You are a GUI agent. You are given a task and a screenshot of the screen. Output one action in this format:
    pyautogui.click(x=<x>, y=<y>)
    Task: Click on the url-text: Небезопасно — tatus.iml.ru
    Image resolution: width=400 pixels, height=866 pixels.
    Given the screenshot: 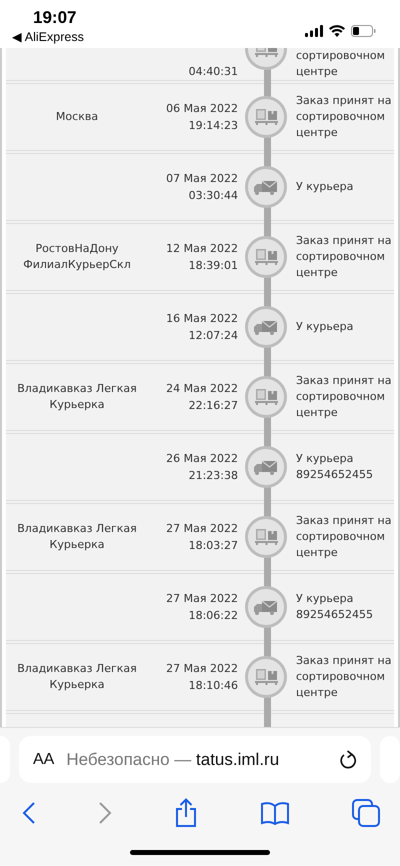 What is the action you would take?
    pyautogui.click(x=173, y=760)
    